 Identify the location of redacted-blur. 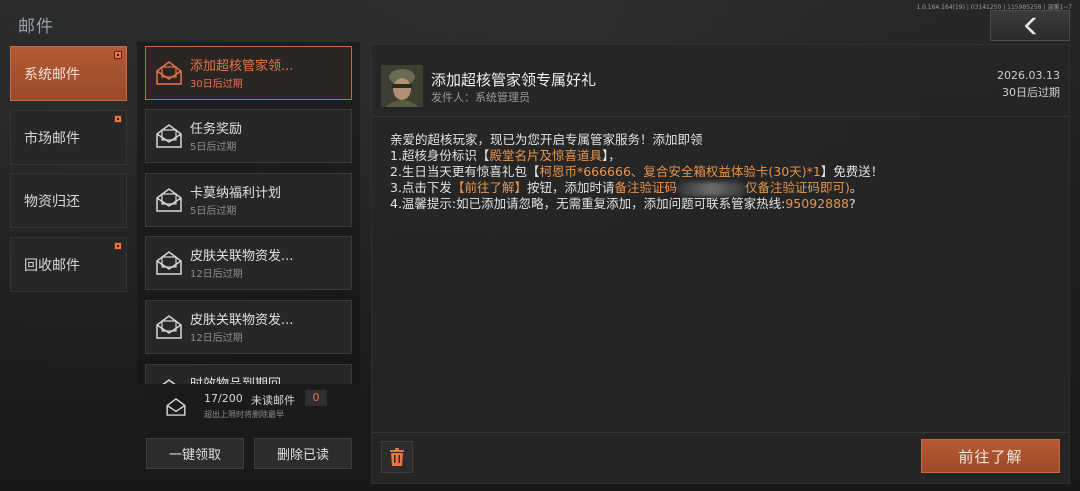
(710, 188).